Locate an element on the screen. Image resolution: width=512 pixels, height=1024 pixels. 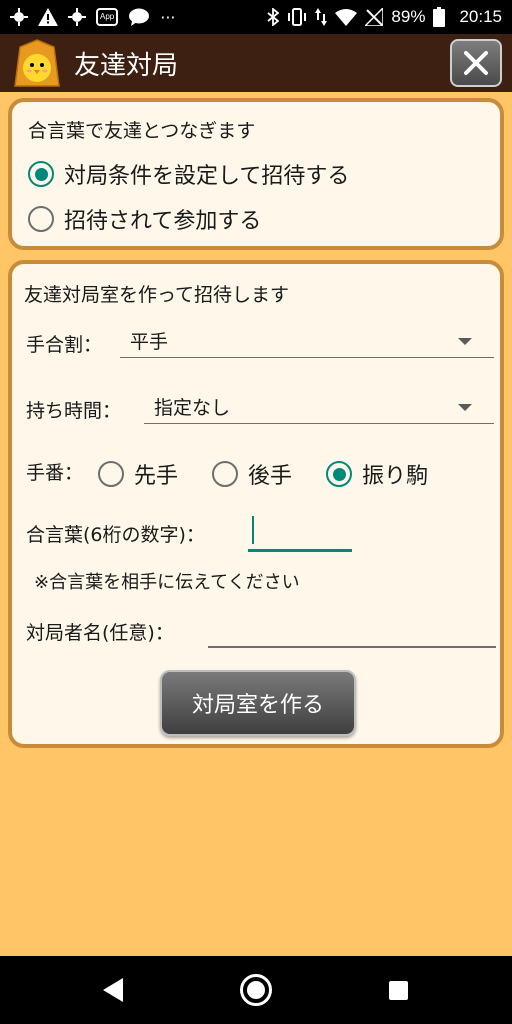
home-icon is located at coordinates (256, 990).